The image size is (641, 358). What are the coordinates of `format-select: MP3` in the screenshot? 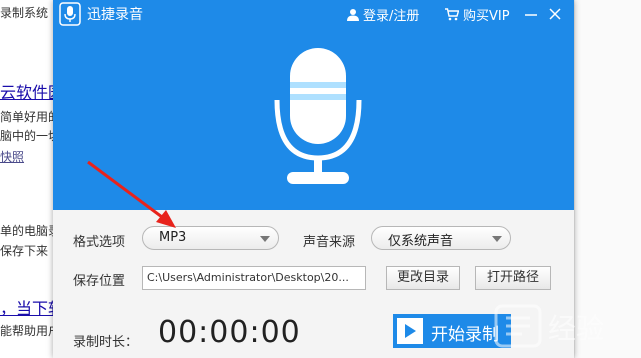 It's located at (210, 238).